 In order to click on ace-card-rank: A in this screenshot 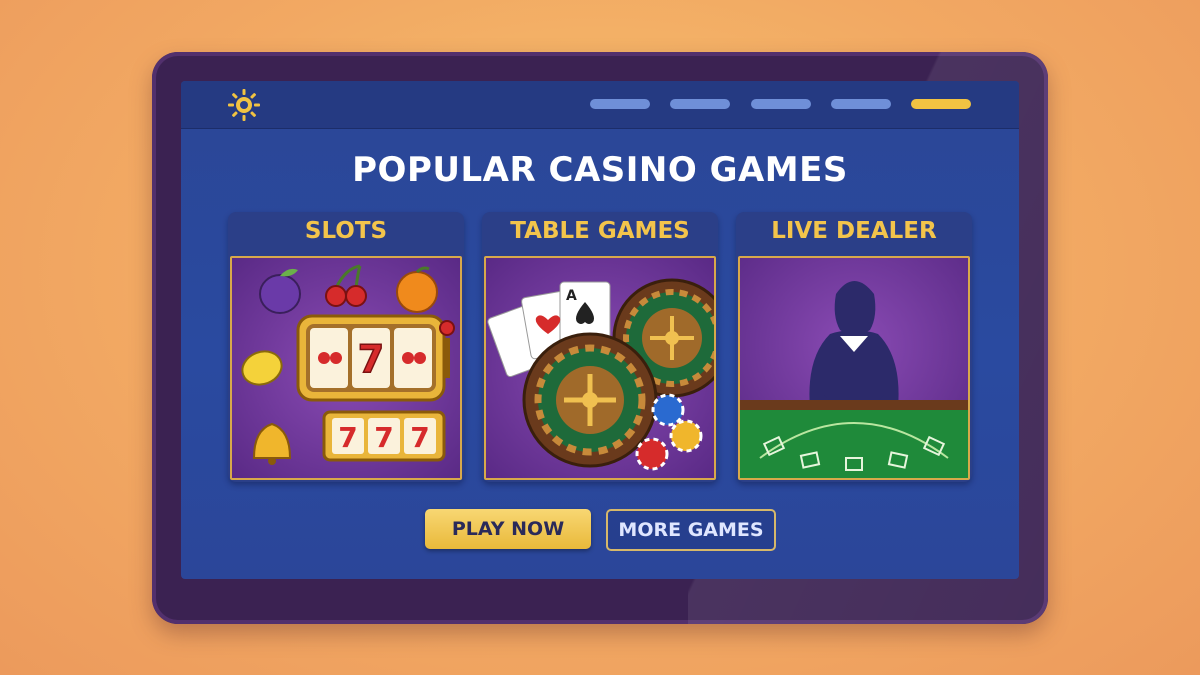, I will do `click(571, 296)`.